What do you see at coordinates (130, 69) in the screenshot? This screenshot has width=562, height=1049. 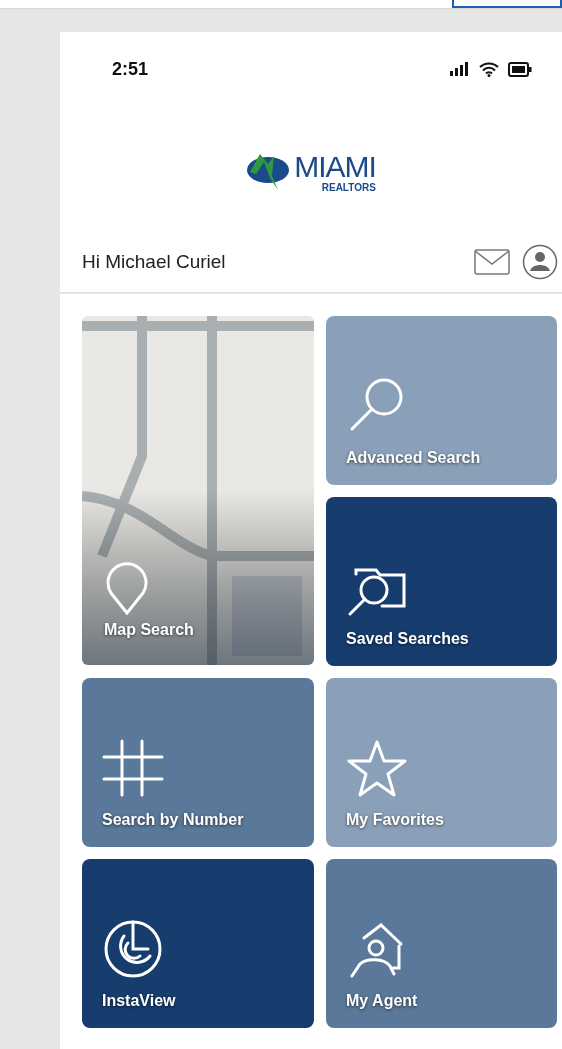 I see `status-time: 2:51` at bounding box center [130, 69].